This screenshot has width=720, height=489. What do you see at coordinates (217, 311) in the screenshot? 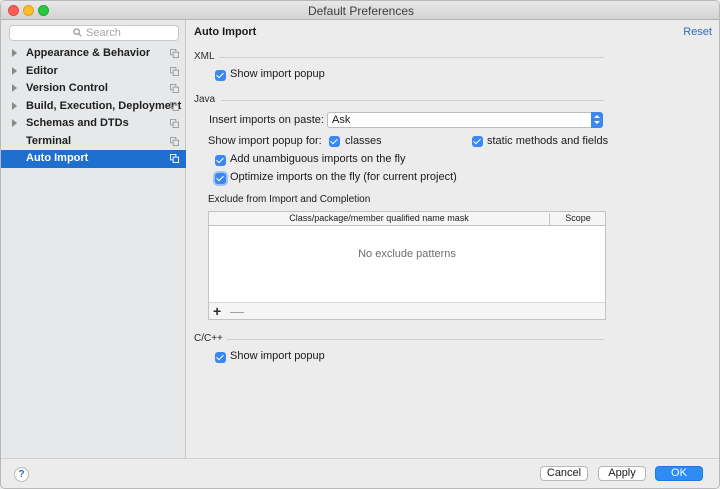
I see `add-pattern-button: +` at bounding box center [217, 311].